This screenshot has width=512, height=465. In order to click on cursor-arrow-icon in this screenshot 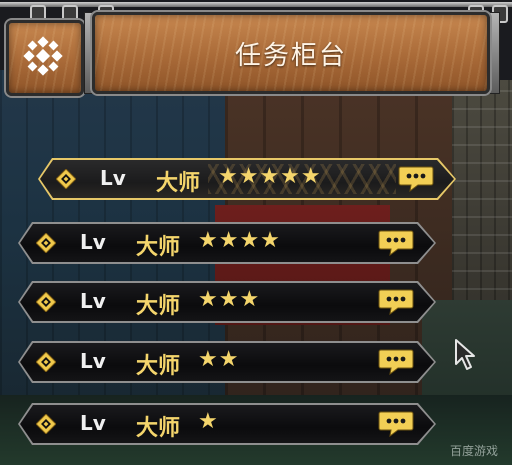, I will do `click(465, 354)`.